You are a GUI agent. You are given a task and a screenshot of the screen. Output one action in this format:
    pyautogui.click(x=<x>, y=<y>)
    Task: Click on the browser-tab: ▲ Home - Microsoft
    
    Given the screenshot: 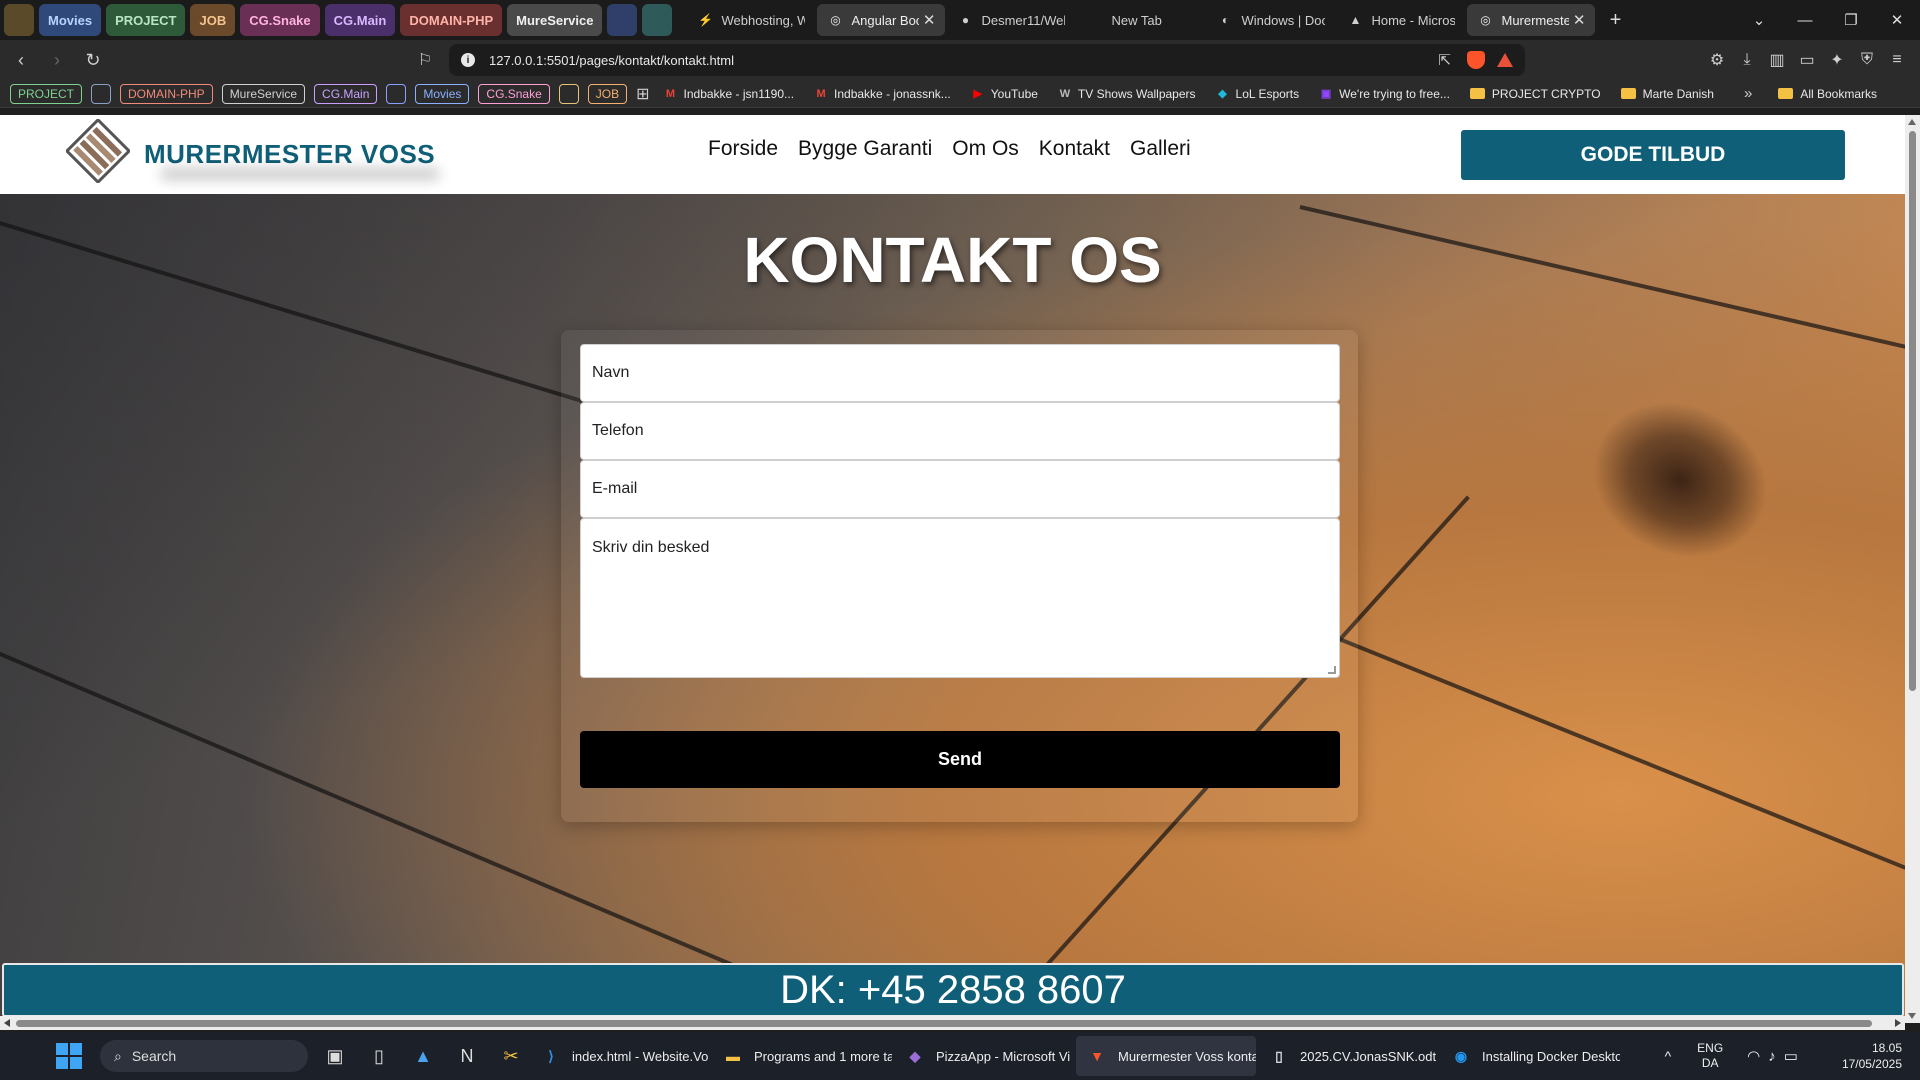 What is the action you would take?
    pyautogui.click(x=1401, y=20)
    